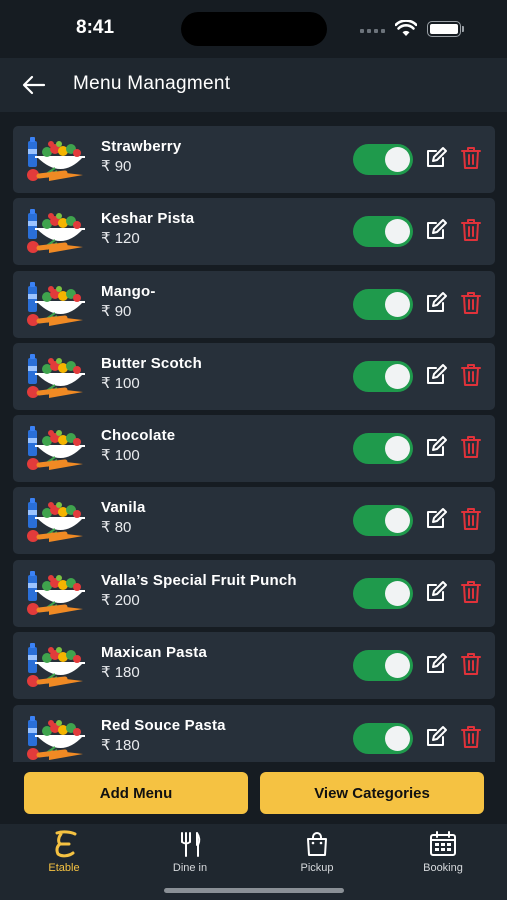 This screenshot has width=507, height=900. Describe the element at coordinates (444, 29) in the screenshot. I see `battery-icon` at that location.